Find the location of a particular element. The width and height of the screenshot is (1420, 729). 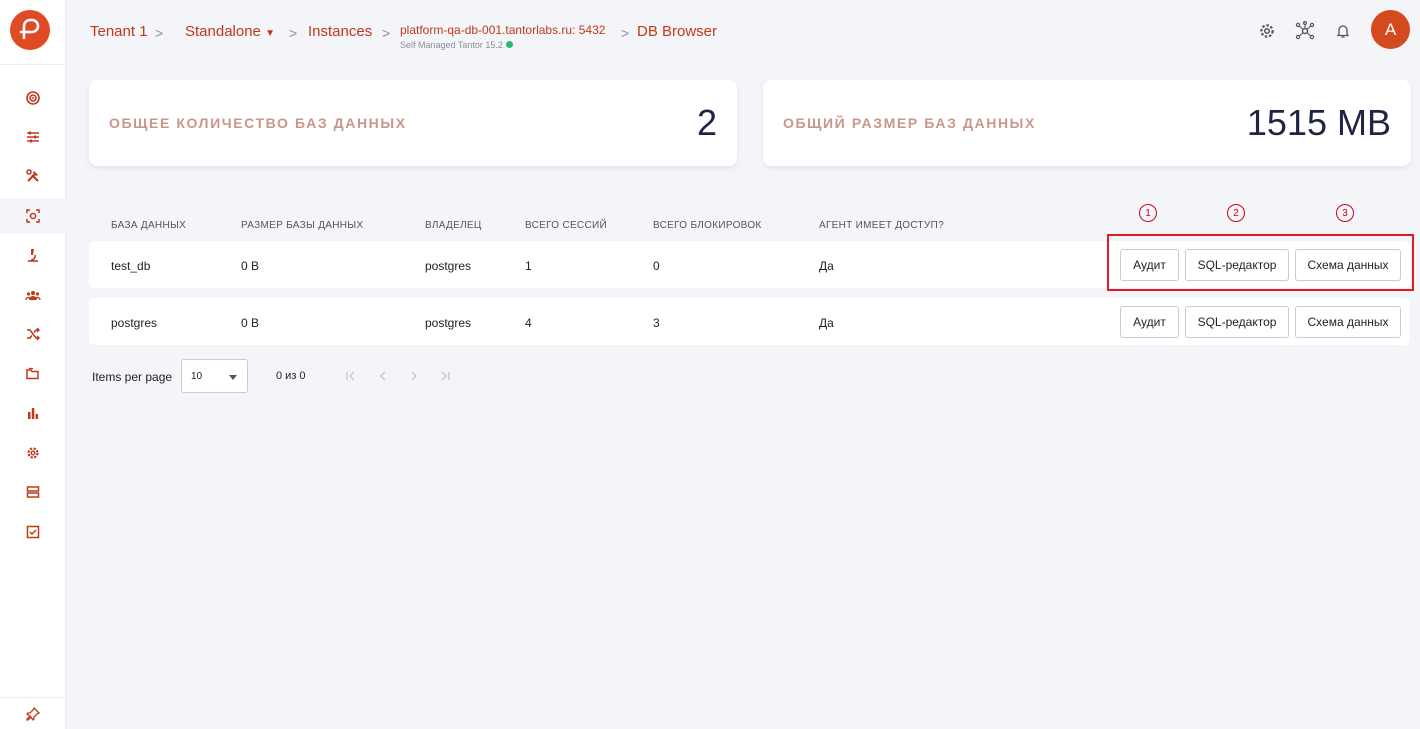

last-page-button is located at coordinates (445, 376).